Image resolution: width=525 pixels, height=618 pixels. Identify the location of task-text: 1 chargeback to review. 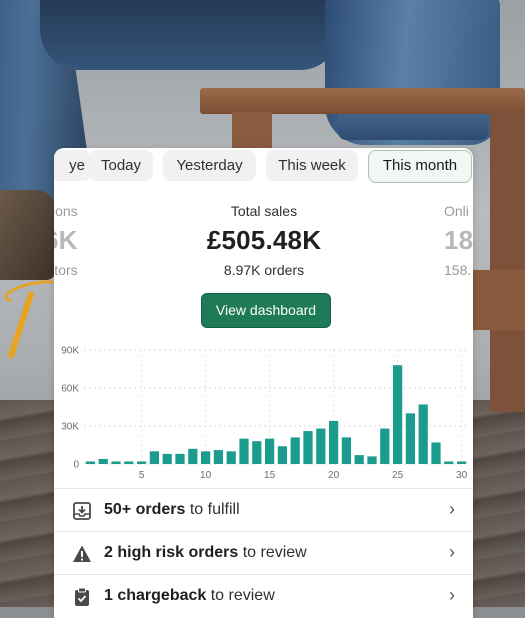
(189, 595).